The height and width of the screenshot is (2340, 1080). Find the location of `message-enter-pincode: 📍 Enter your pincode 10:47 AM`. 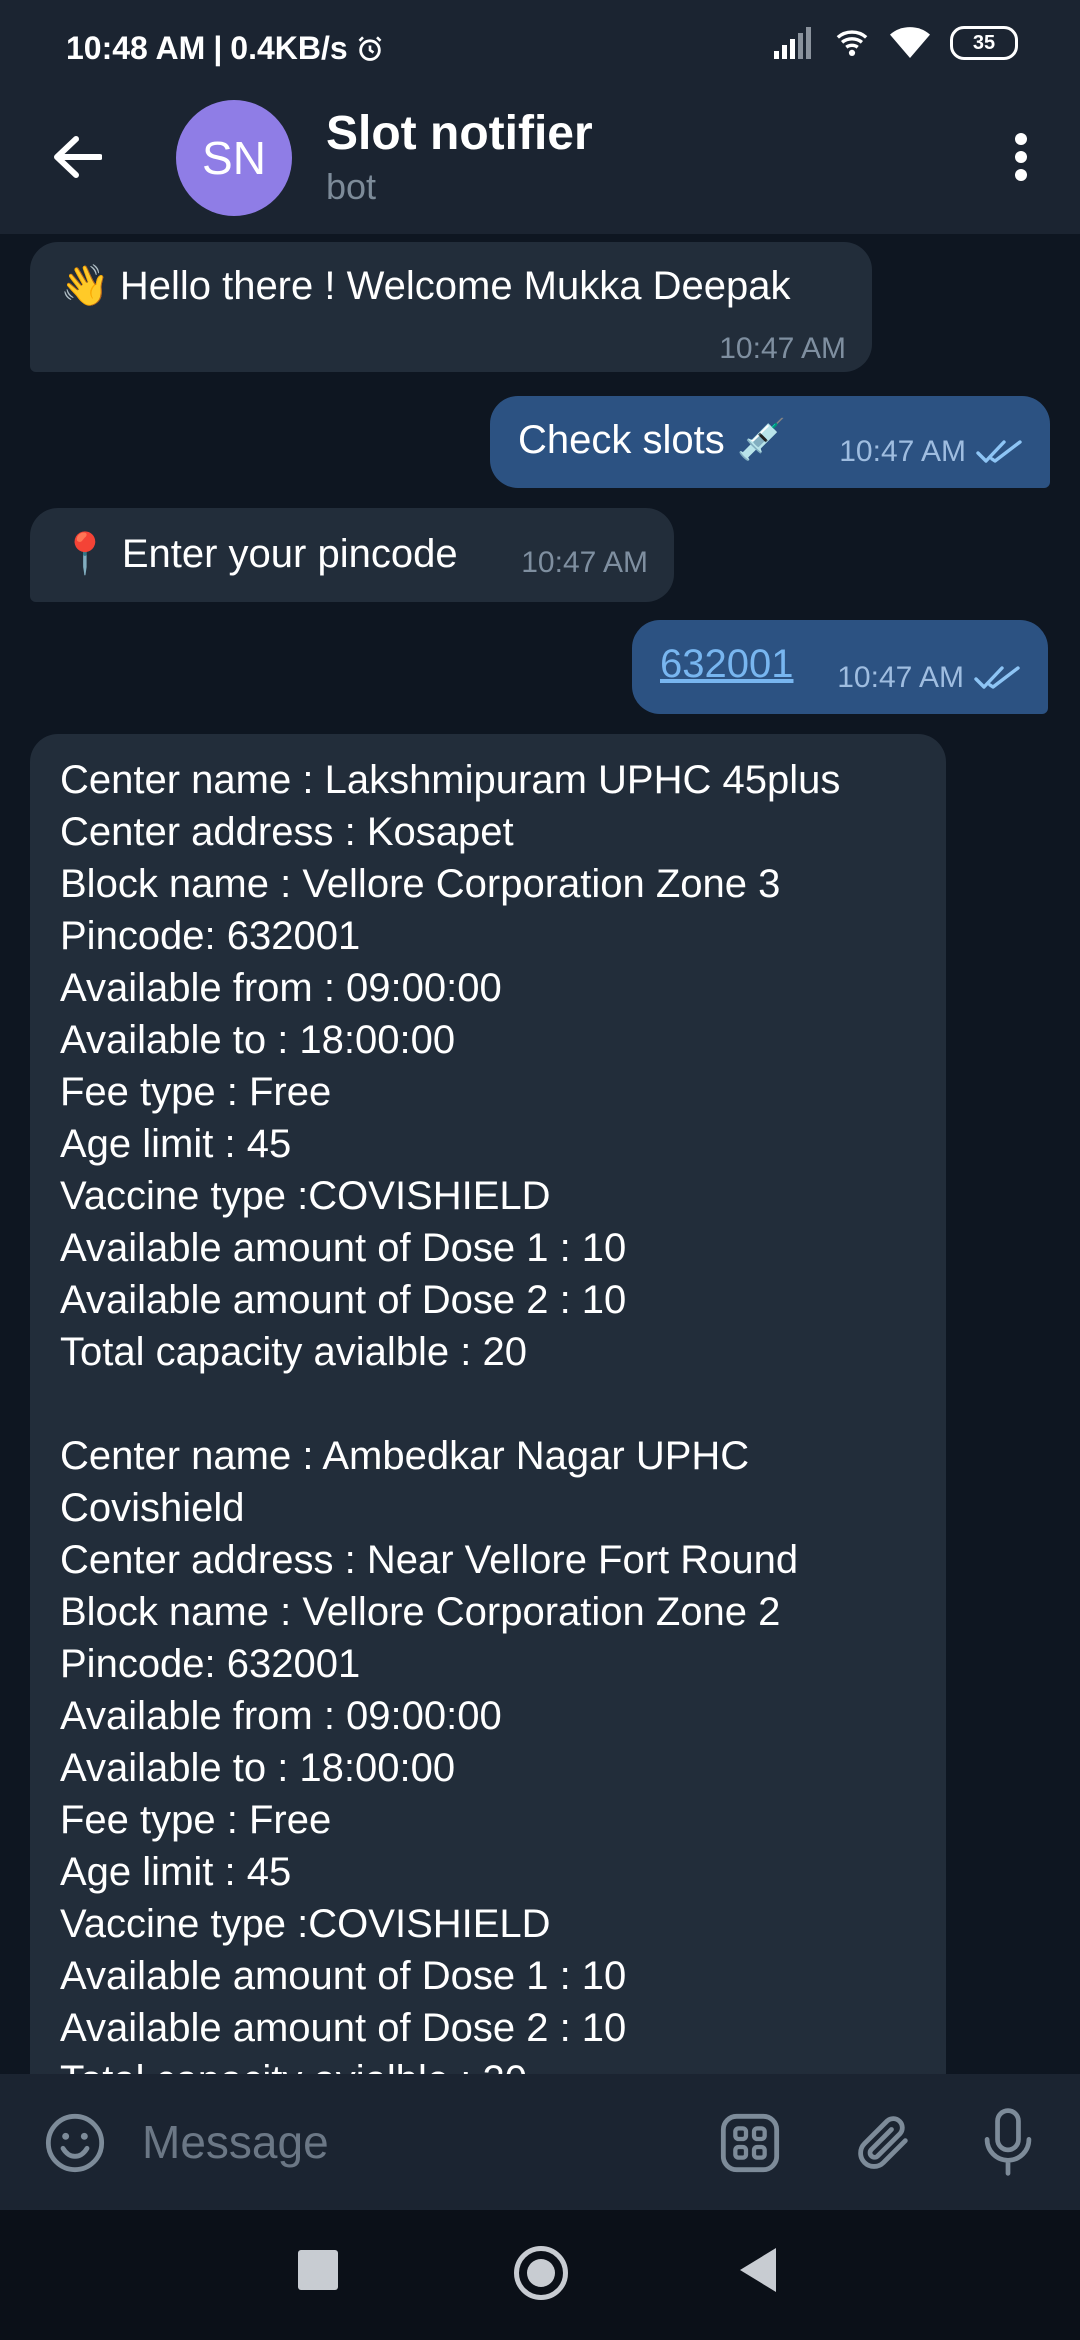

message-enter-pincode: 📍 Enter your pincode 10:47 AM is located at coordinates (352, 555).